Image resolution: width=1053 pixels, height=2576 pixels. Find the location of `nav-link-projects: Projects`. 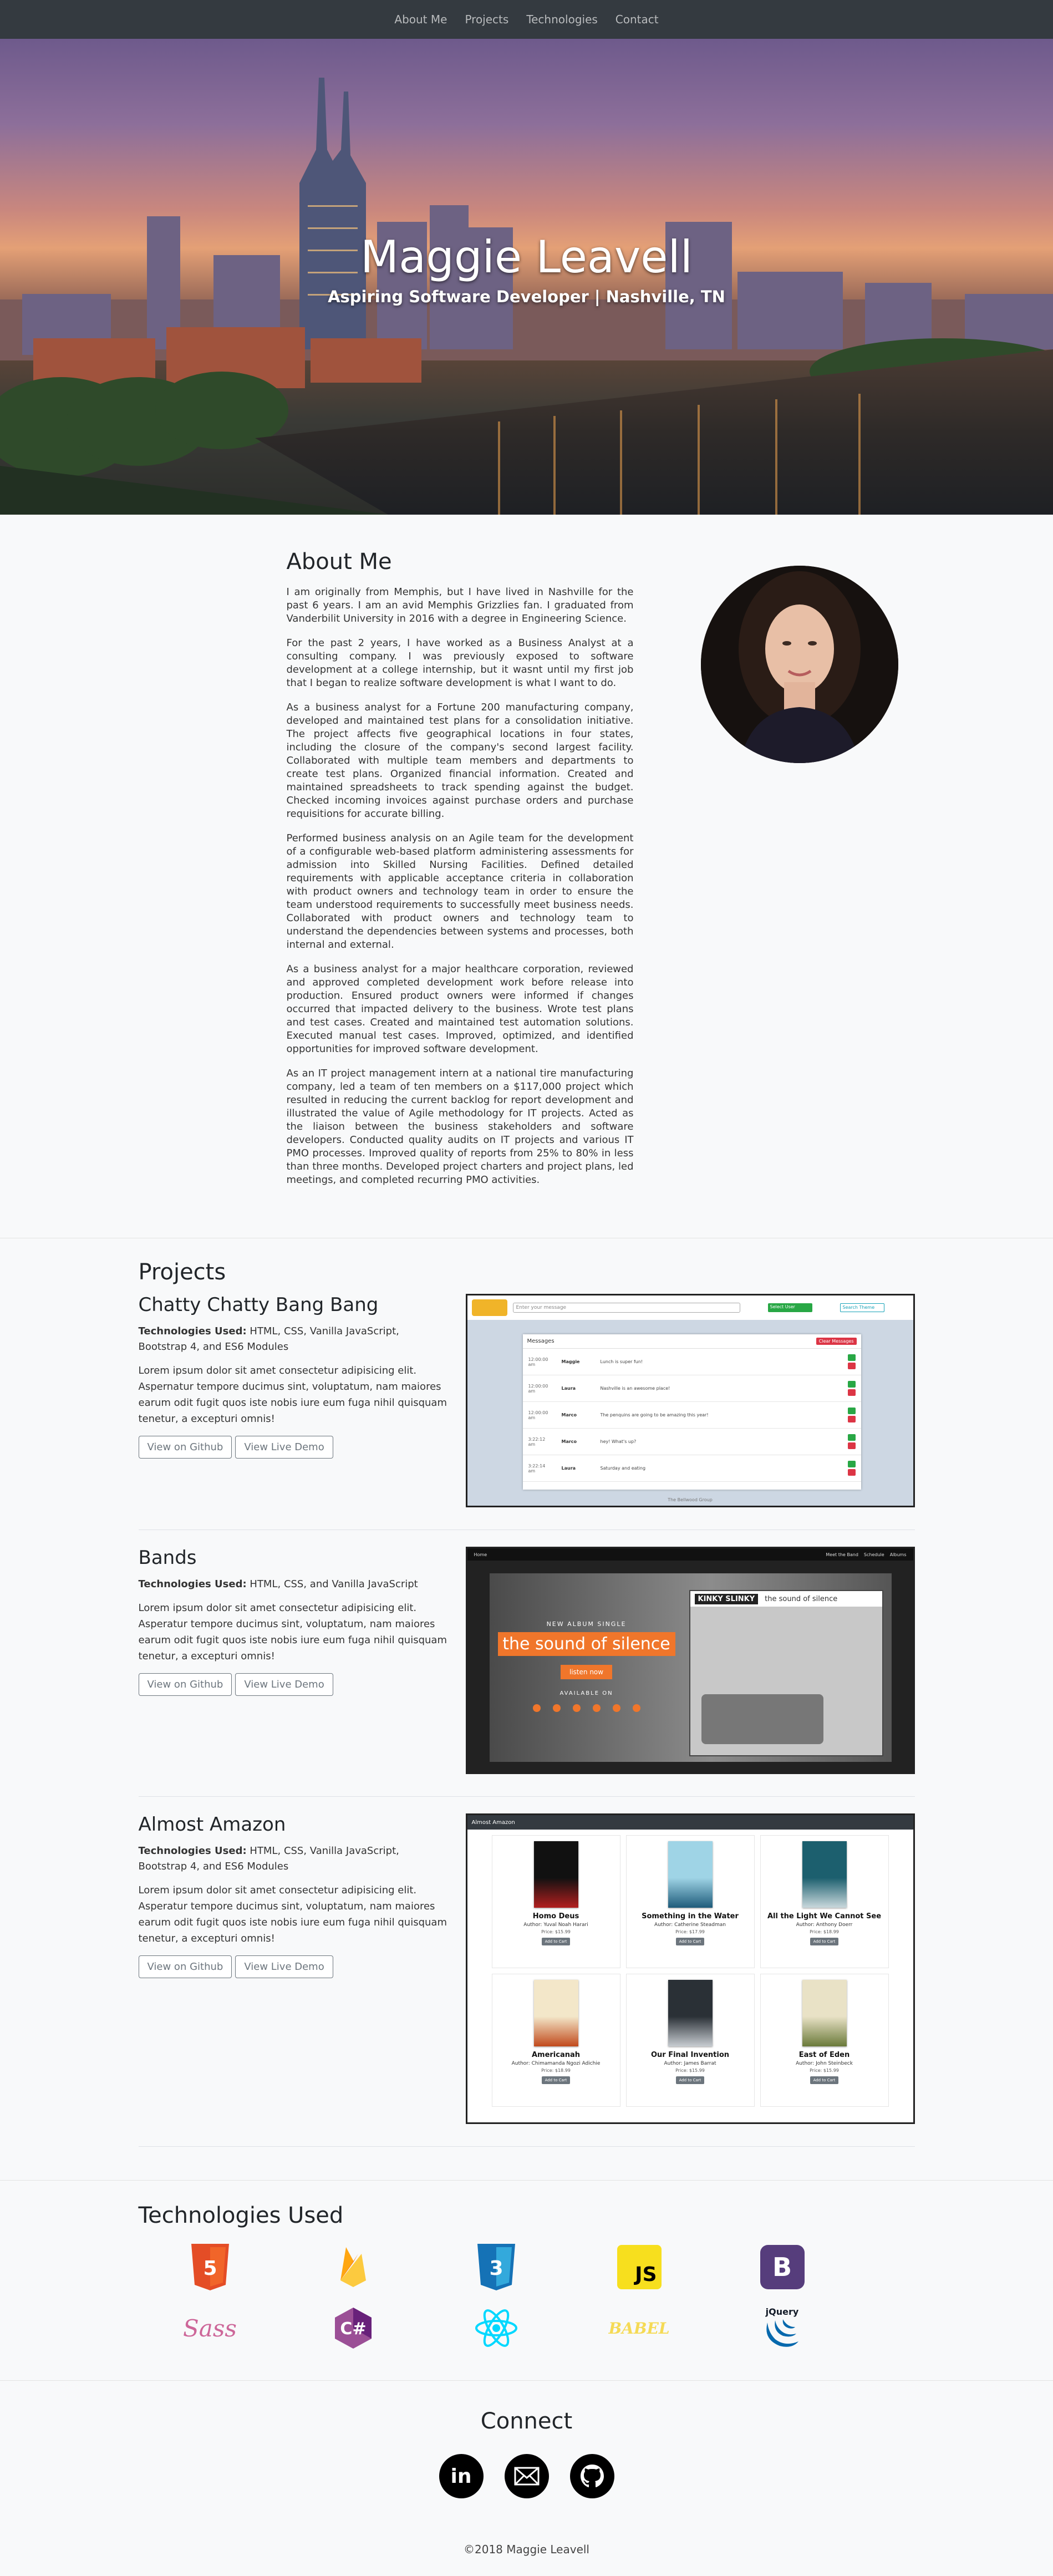

nav-link-projects: Projects is located at coordinates (486, 19).